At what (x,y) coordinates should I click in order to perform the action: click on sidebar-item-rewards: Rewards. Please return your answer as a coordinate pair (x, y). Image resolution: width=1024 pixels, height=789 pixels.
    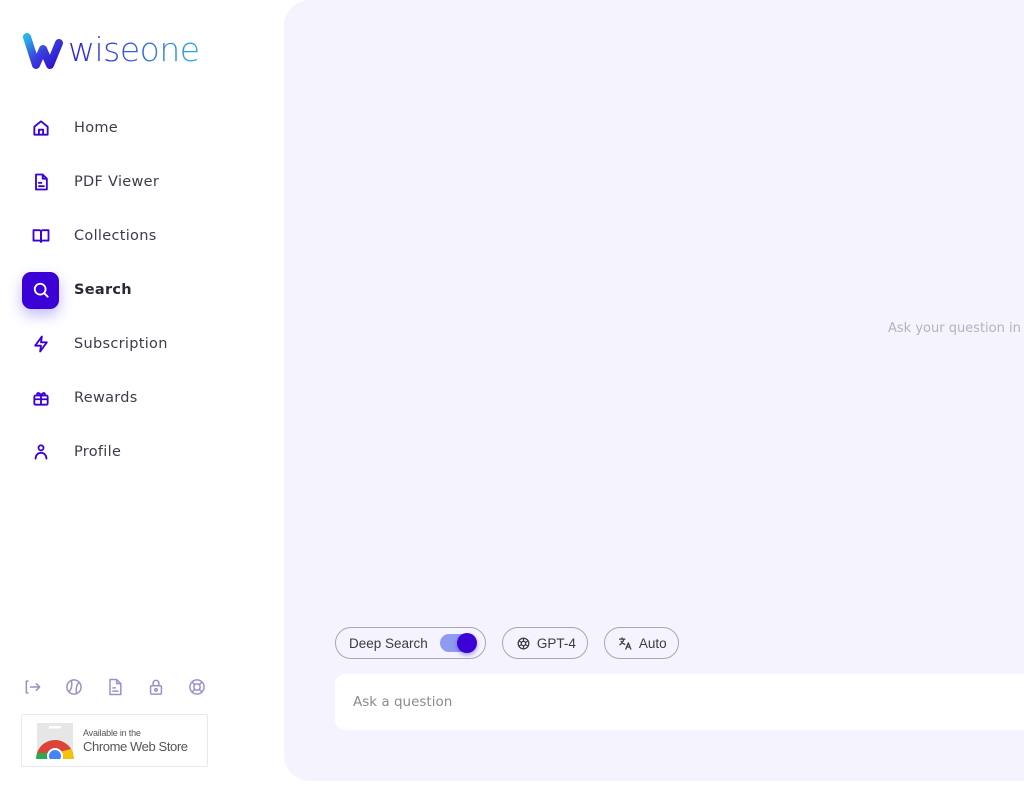
    Looking at the image, I should click on (95, 398).